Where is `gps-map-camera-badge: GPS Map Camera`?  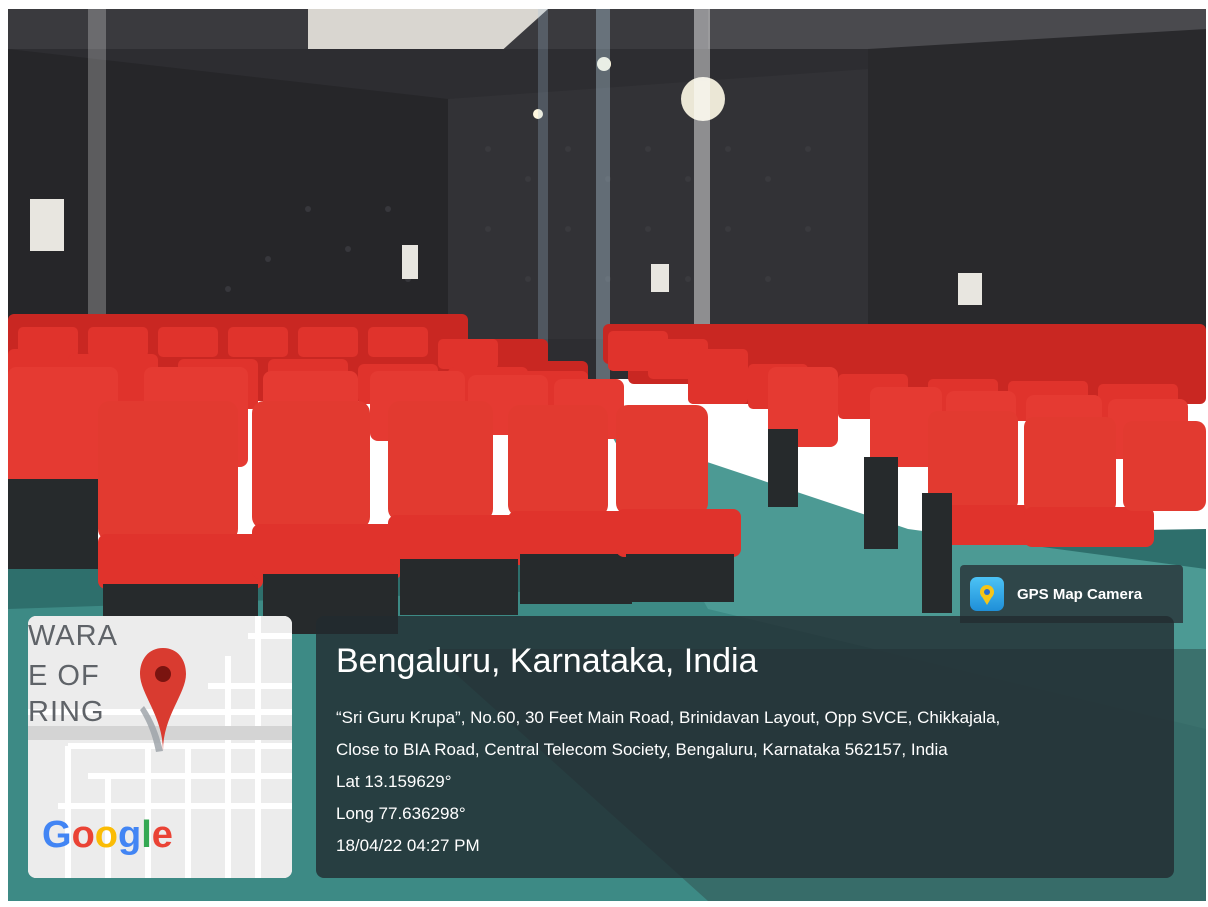 gps-map-camera-badge: GPS Map Camera is located at coordinates (1071, 594).